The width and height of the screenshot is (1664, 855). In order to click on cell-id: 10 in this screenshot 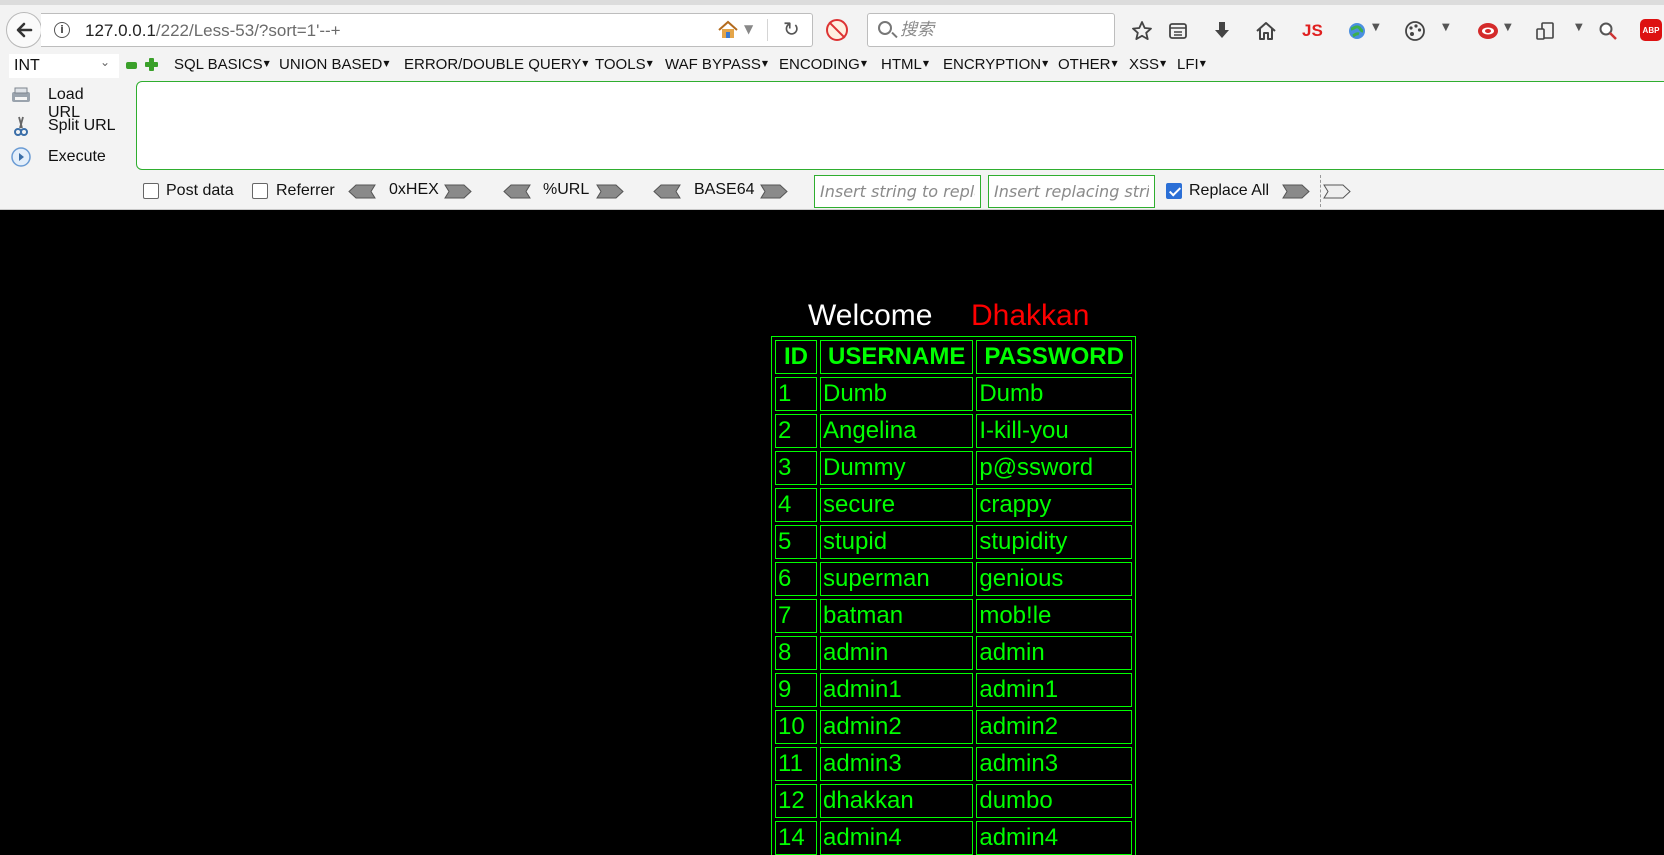, I will do `click(796, 727)`.